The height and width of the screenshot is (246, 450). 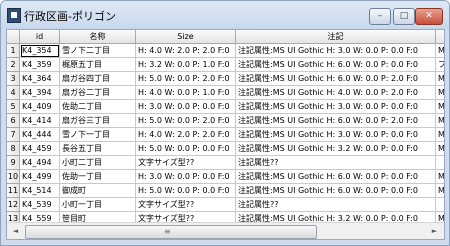 What do you see at coordinates (13, 37) in the screenshot?
I see `corner-cell` at bounding box center [13, 37].